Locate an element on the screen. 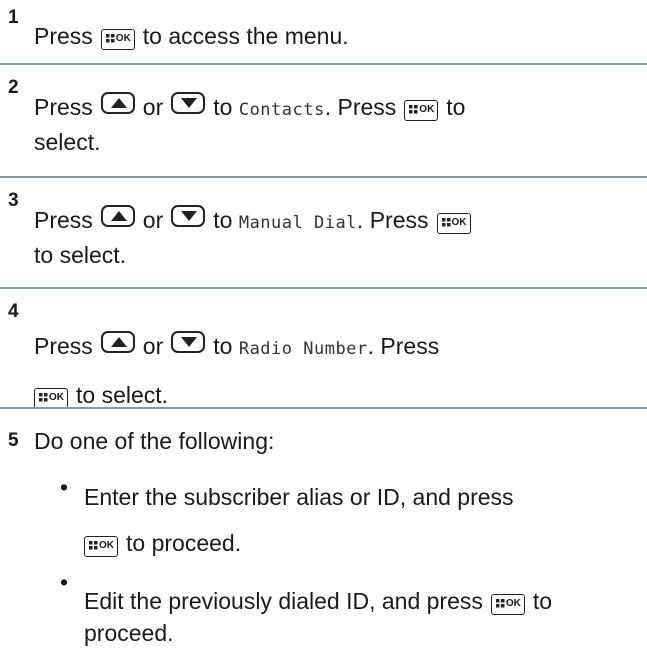 The height and width of the screenshot is (649, 647). step-instruction: to access the menu. is located at coordinates (245, 36).